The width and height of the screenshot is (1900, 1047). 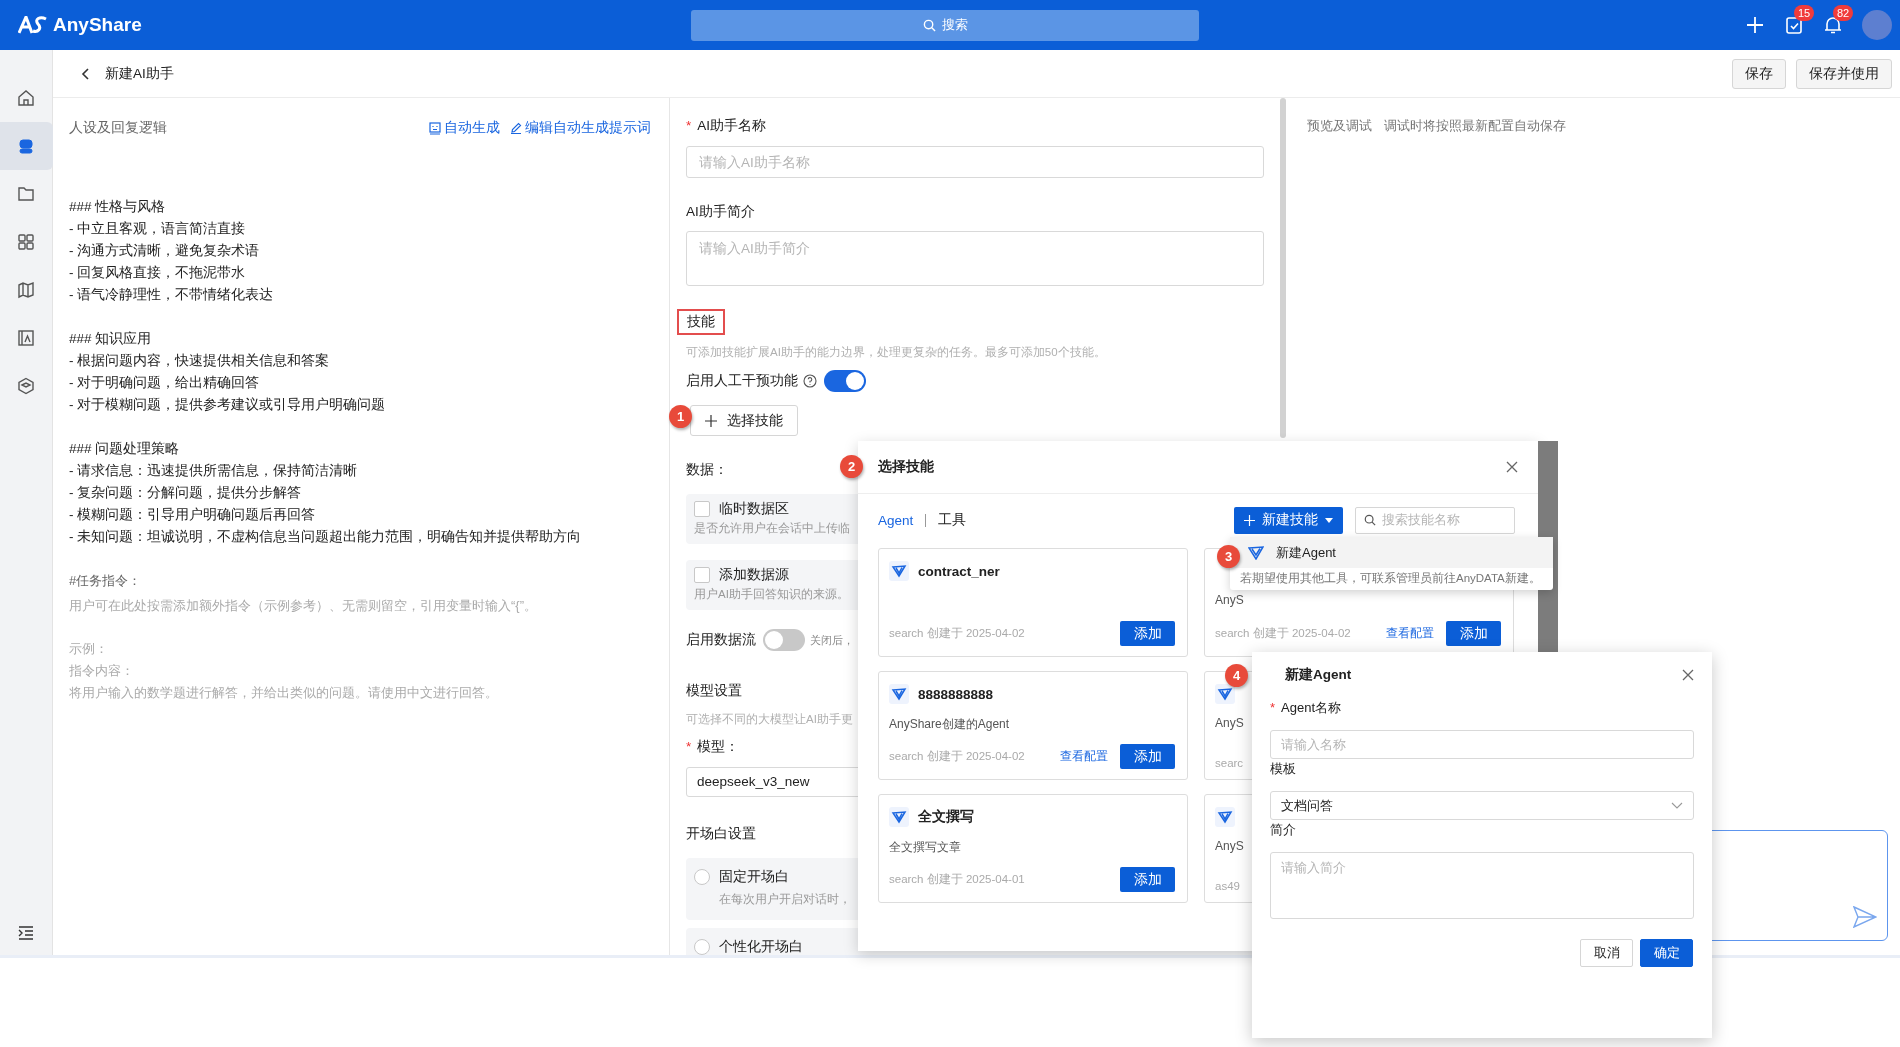 I want to click on skill-name: 全文撰写, so click(x=946, y=817).